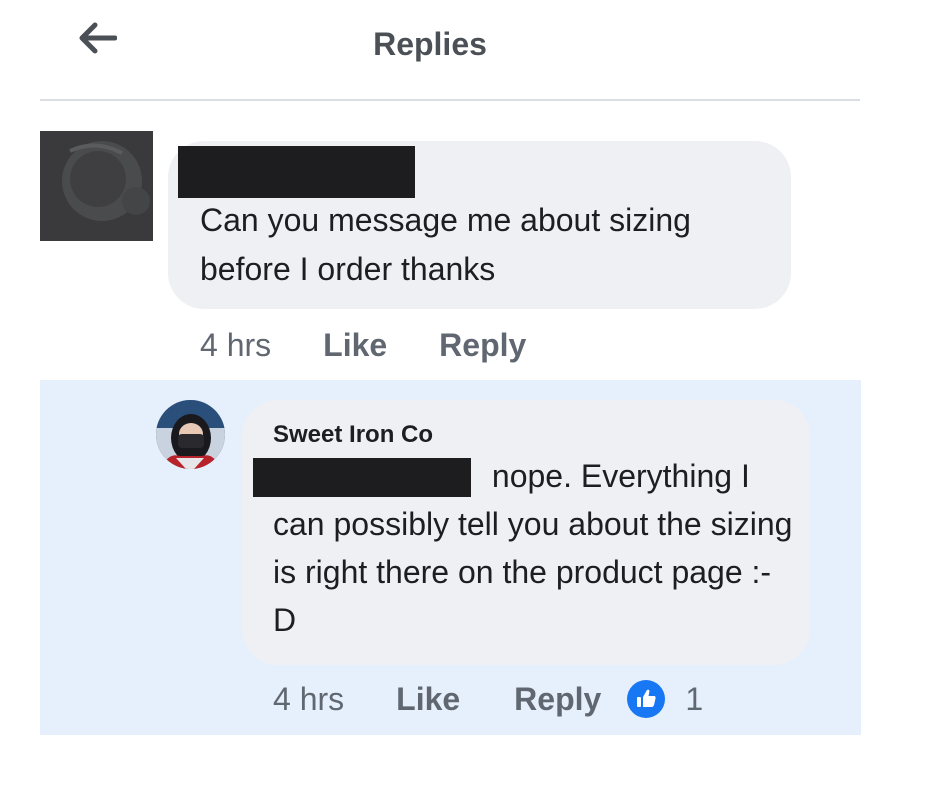 This screenshot has width=940, height=788. What do you see at coordinates (488, 699) in the screenshot?
I see `reply-actions: 4 hrs Like Reply 1` at bounding box center [488, 699].